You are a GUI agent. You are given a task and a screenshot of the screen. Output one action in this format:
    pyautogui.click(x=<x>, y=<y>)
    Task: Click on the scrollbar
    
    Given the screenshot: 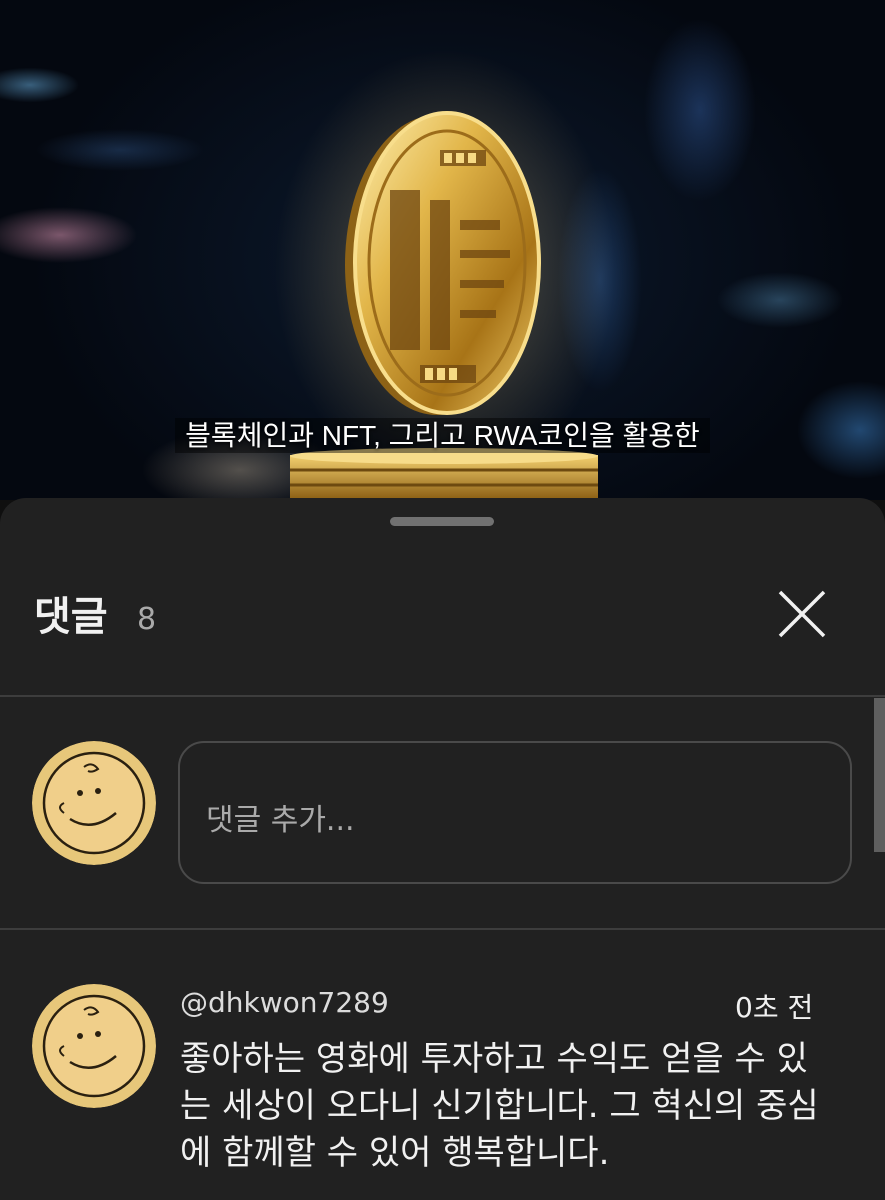 What is the action you would take?
    pyautogui.click(x=879, y=775)
    